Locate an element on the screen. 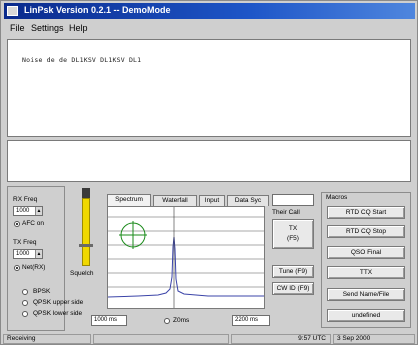 The height and width of the screenshot is (345, 418). tx-button-label: TX (F5) is located at coordinates (293, 233).